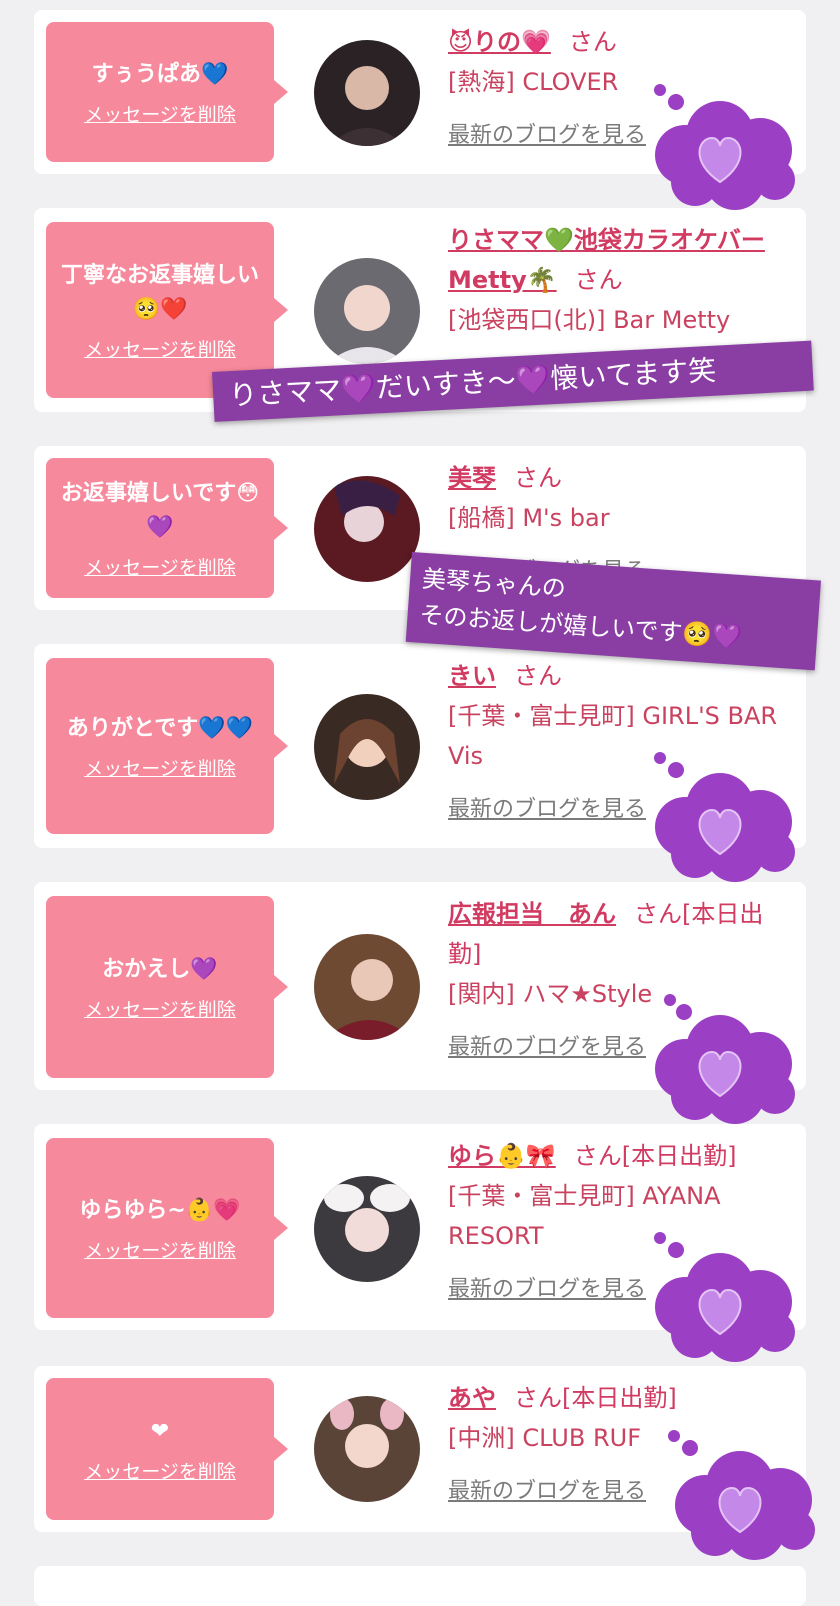 The height and width of the screenshot is (1606, 840). Describe the element at coordinates (167, 746) in the screenshot. I see `message-bubble: ありがとです💙💙 メッセージを削除` at that location.